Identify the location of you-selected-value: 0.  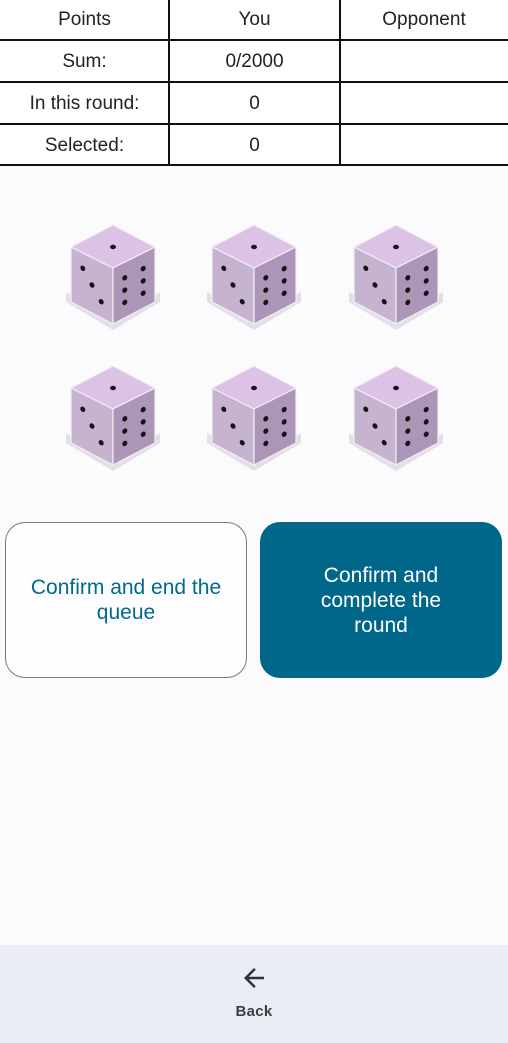
(254, 145).